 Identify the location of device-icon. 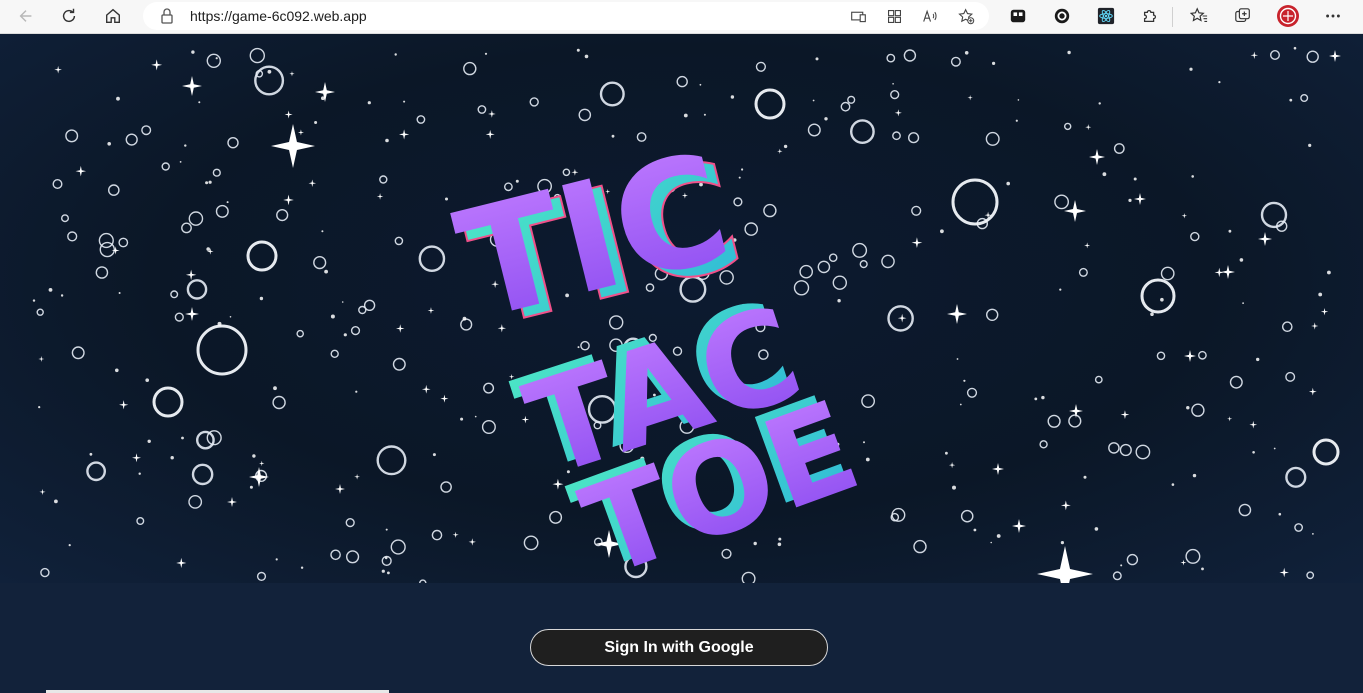
(858, 16).